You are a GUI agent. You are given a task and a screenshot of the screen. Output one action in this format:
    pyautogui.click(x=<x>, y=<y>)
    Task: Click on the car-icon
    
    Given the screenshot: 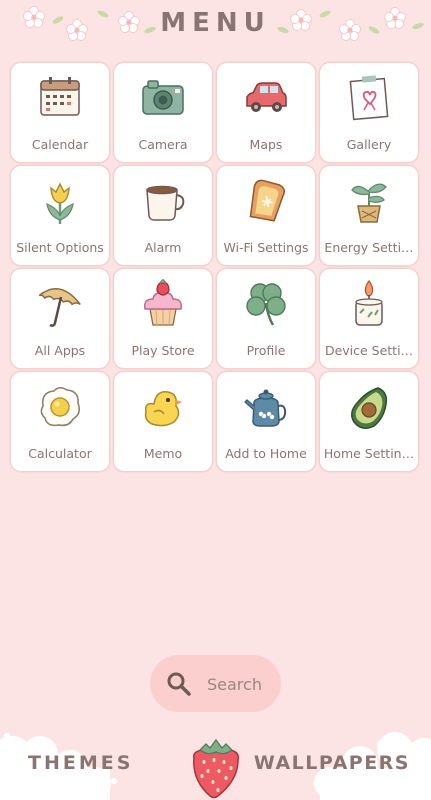 What is the action you would take?
    pyautogui.click(x=266, y=97)
    